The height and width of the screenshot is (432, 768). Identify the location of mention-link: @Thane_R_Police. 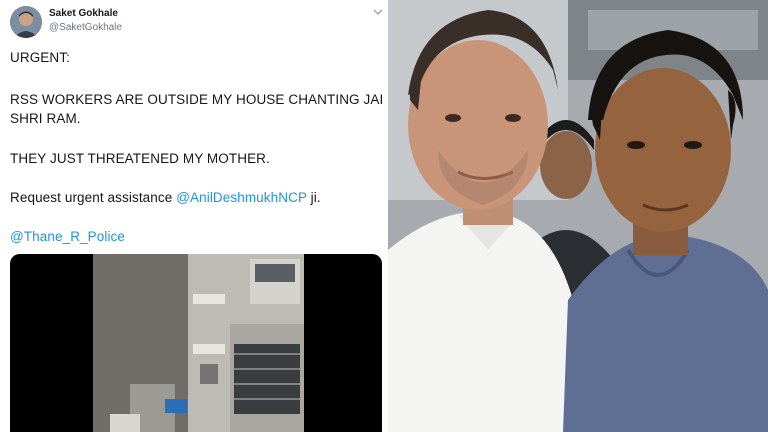
(67, 236).